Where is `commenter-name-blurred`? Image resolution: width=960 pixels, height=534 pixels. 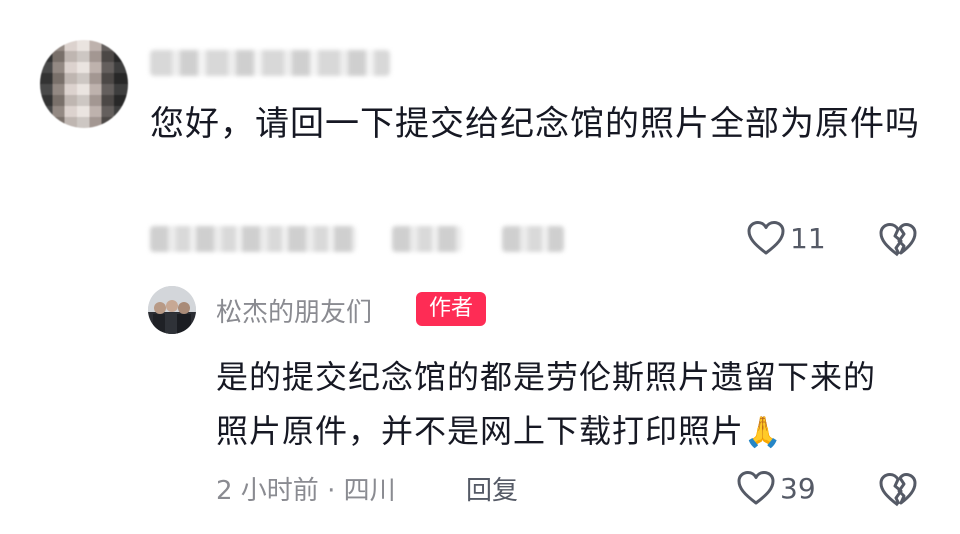
commenter-name-blurred is located at coordinates (270, 63).